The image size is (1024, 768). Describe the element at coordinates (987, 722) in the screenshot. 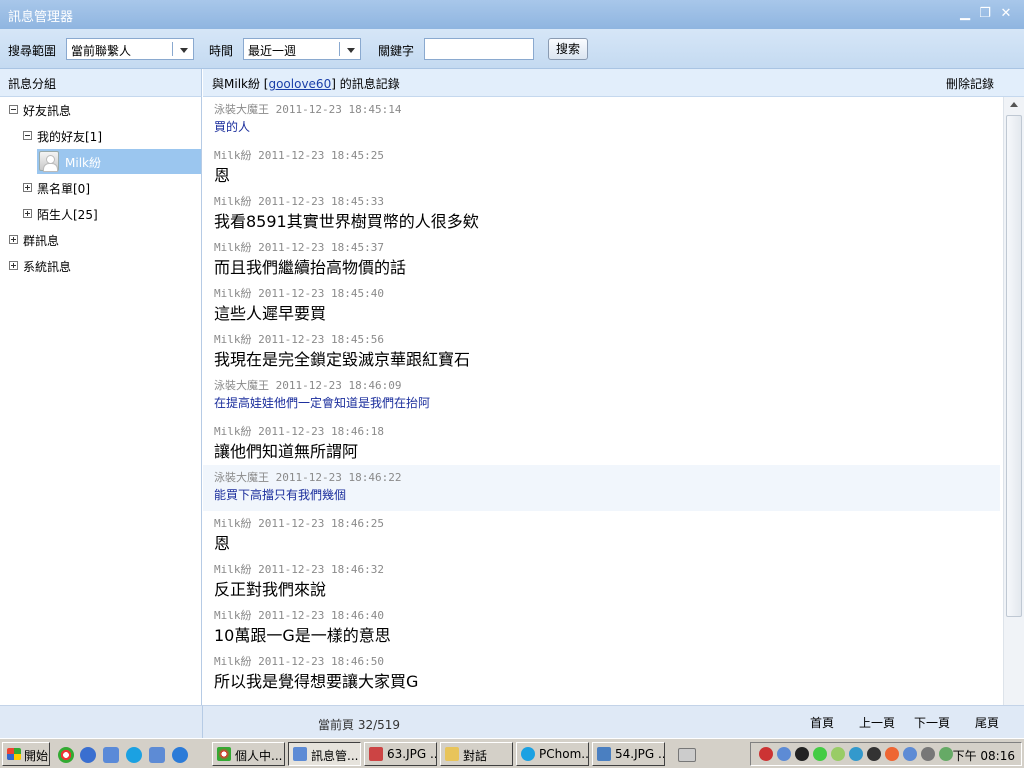

I see `last-page-link: 尾頁` at that location.